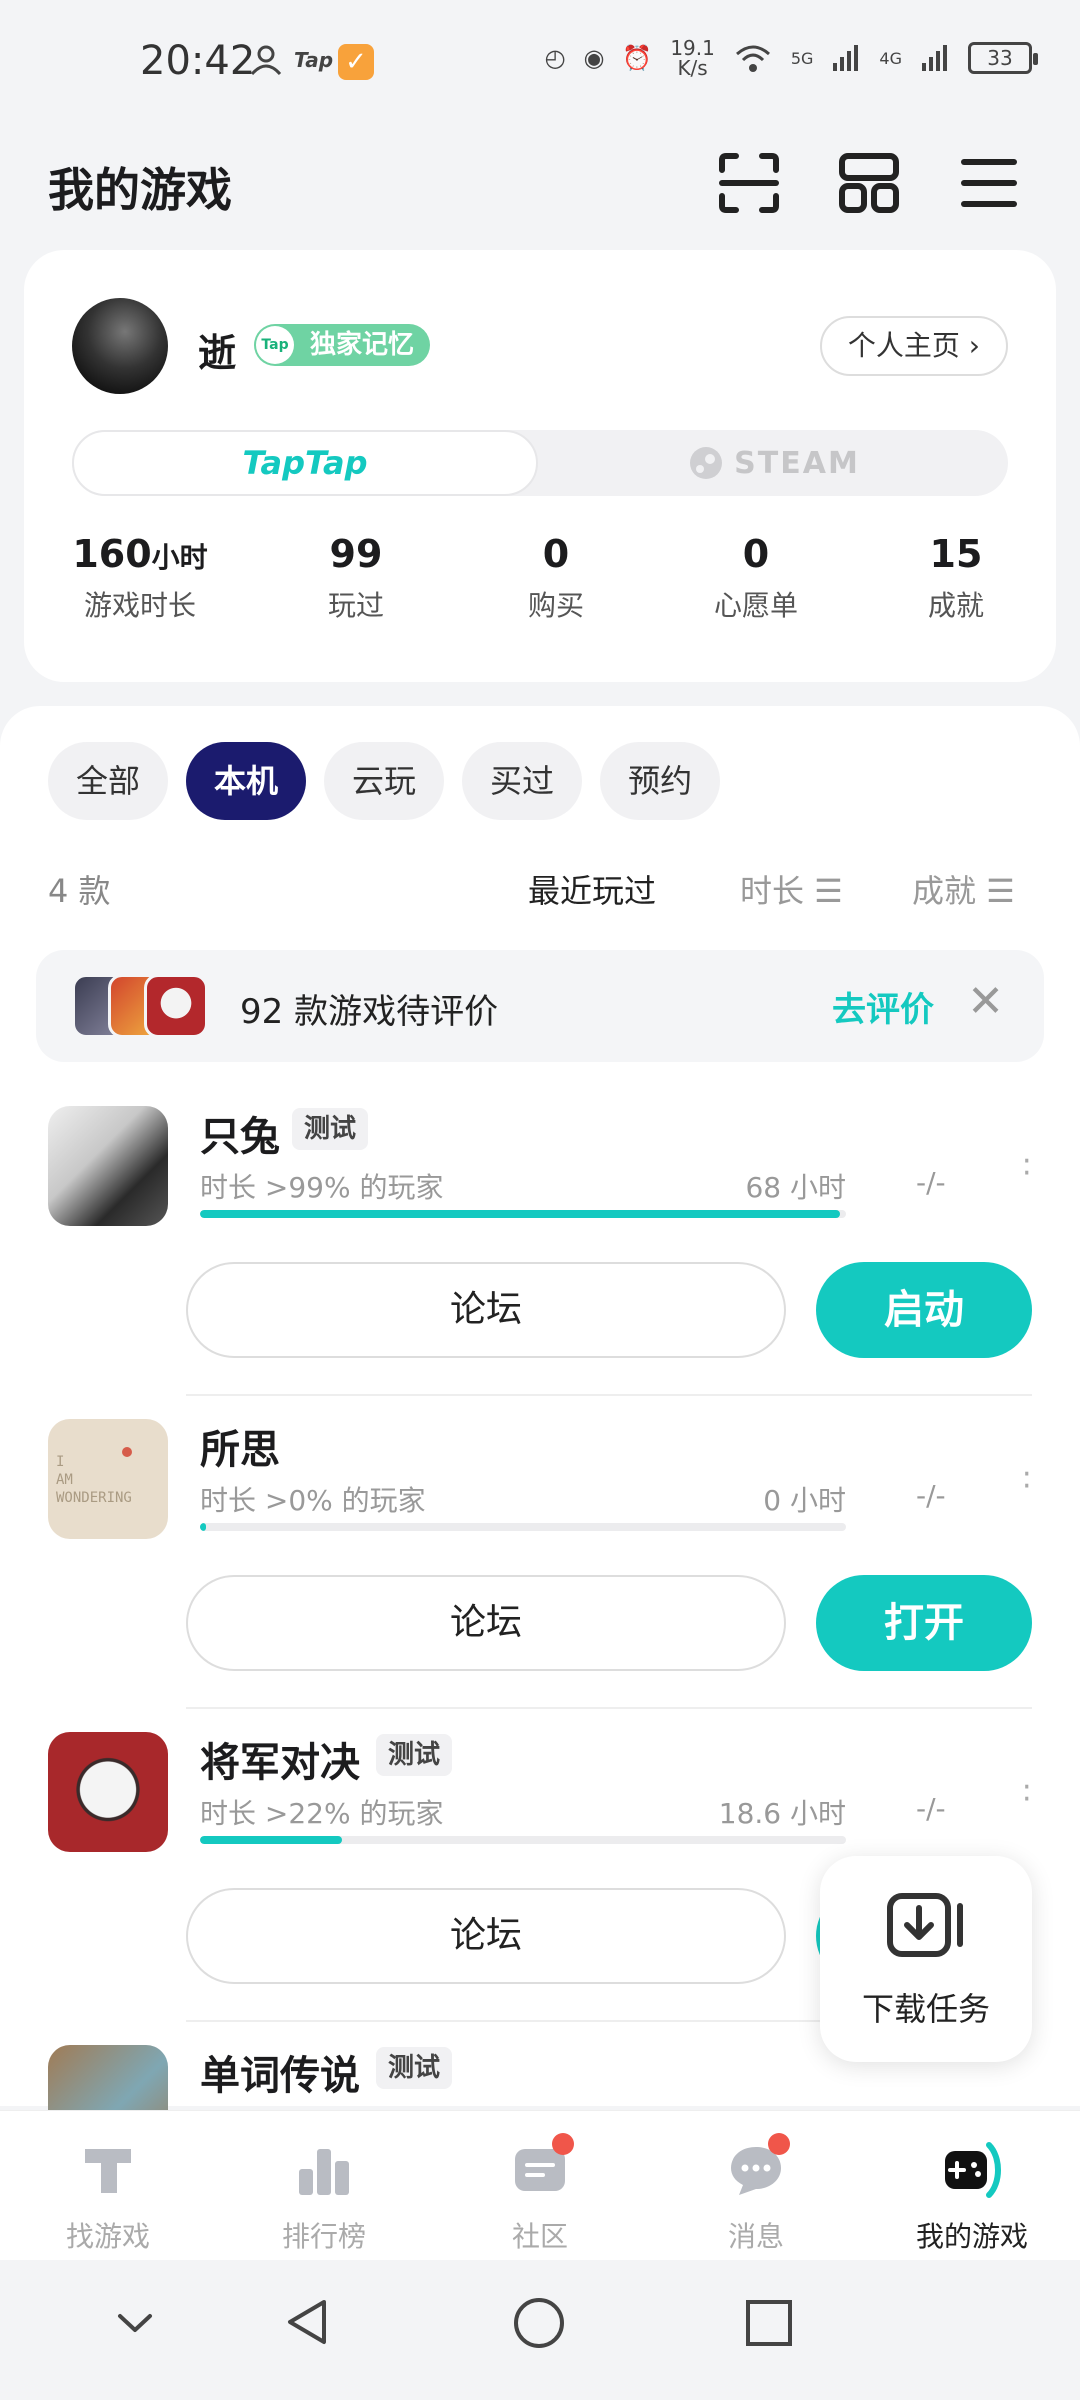 Image resolution: width=1080 pixels, height=2400 pixels. Describe the element at coordinates (791, 889) in the screenshot. I see `sort-playtime: 时长 ☰` at that location.